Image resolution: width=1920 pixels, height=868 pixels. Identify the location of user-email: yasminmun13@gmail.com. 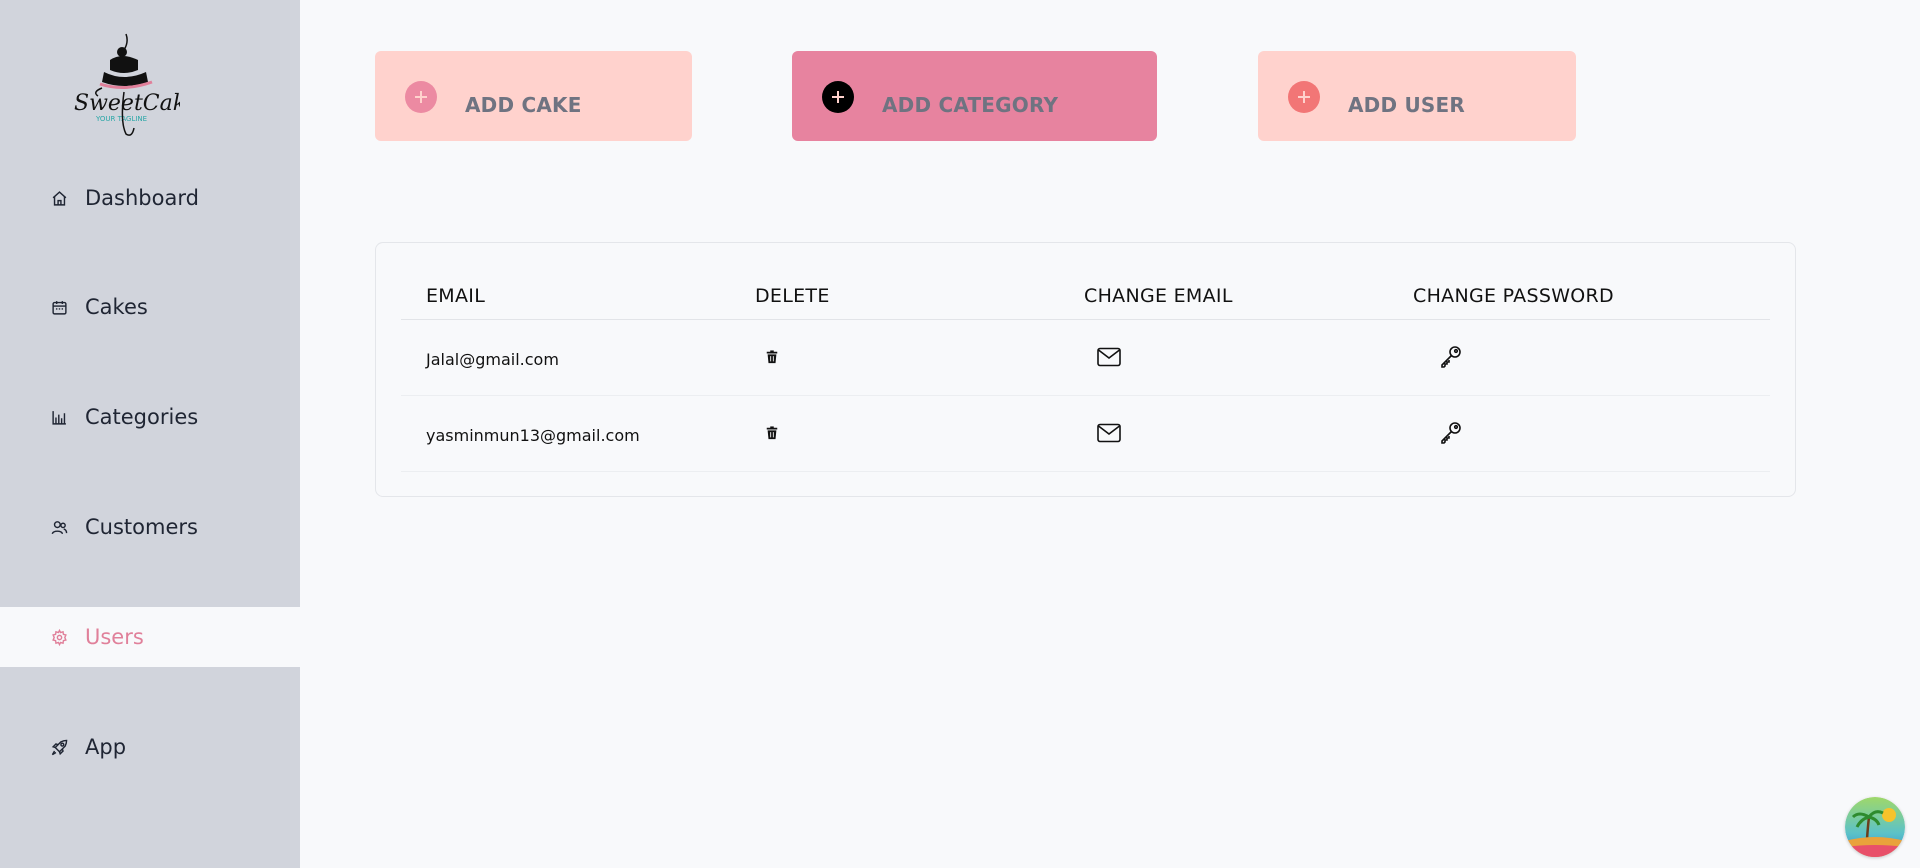
(533, 435).